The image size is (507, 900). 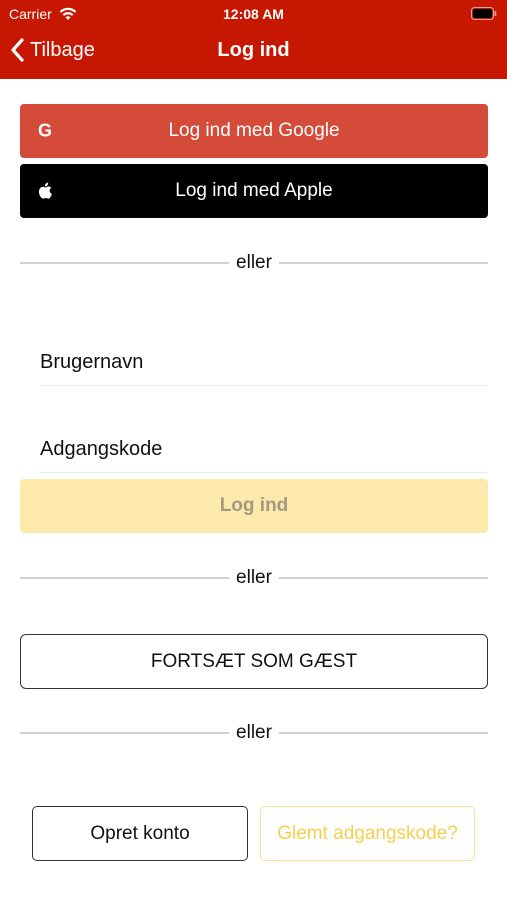 I want to click on username-input, so click(x=264, y=362).